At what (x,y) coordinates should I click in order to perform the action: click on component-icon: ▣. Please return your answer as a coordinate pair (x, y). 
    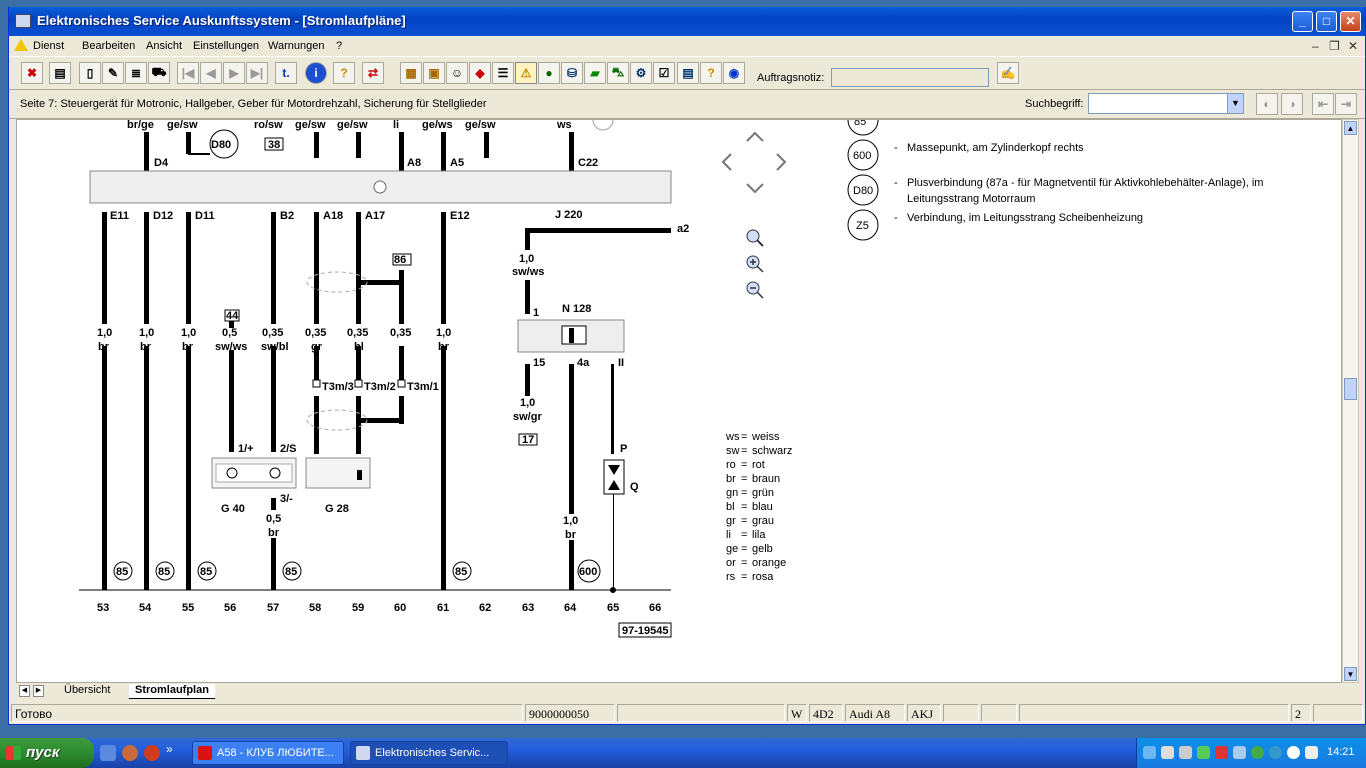
    Looking at the image, I should click on (434, 73).